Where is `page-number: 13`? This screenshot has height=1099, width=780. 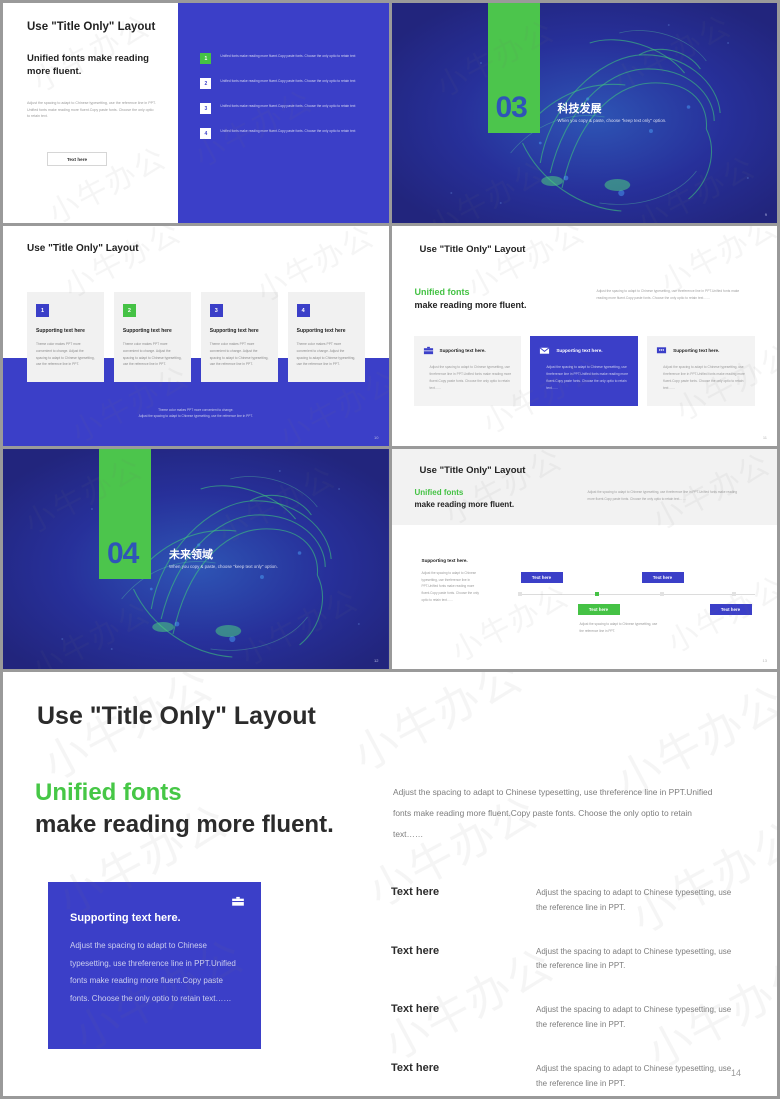
page-number: 13 is located at coordinates (764, 660).